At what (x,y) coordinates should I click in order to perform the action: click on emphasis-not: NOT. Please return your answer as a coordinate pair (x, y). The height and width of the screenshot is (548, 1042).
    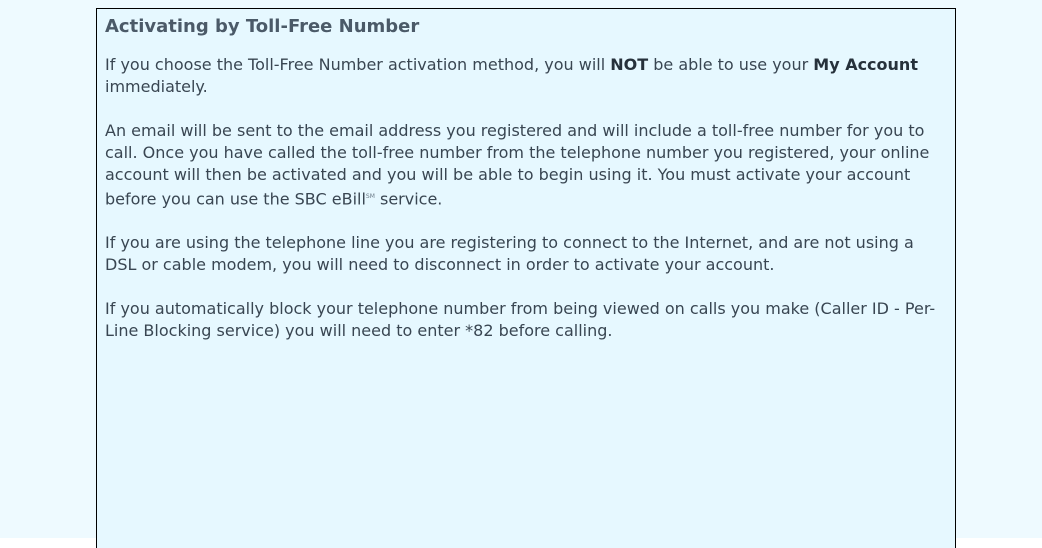
    Looking at the image, I should click on (629, 64).